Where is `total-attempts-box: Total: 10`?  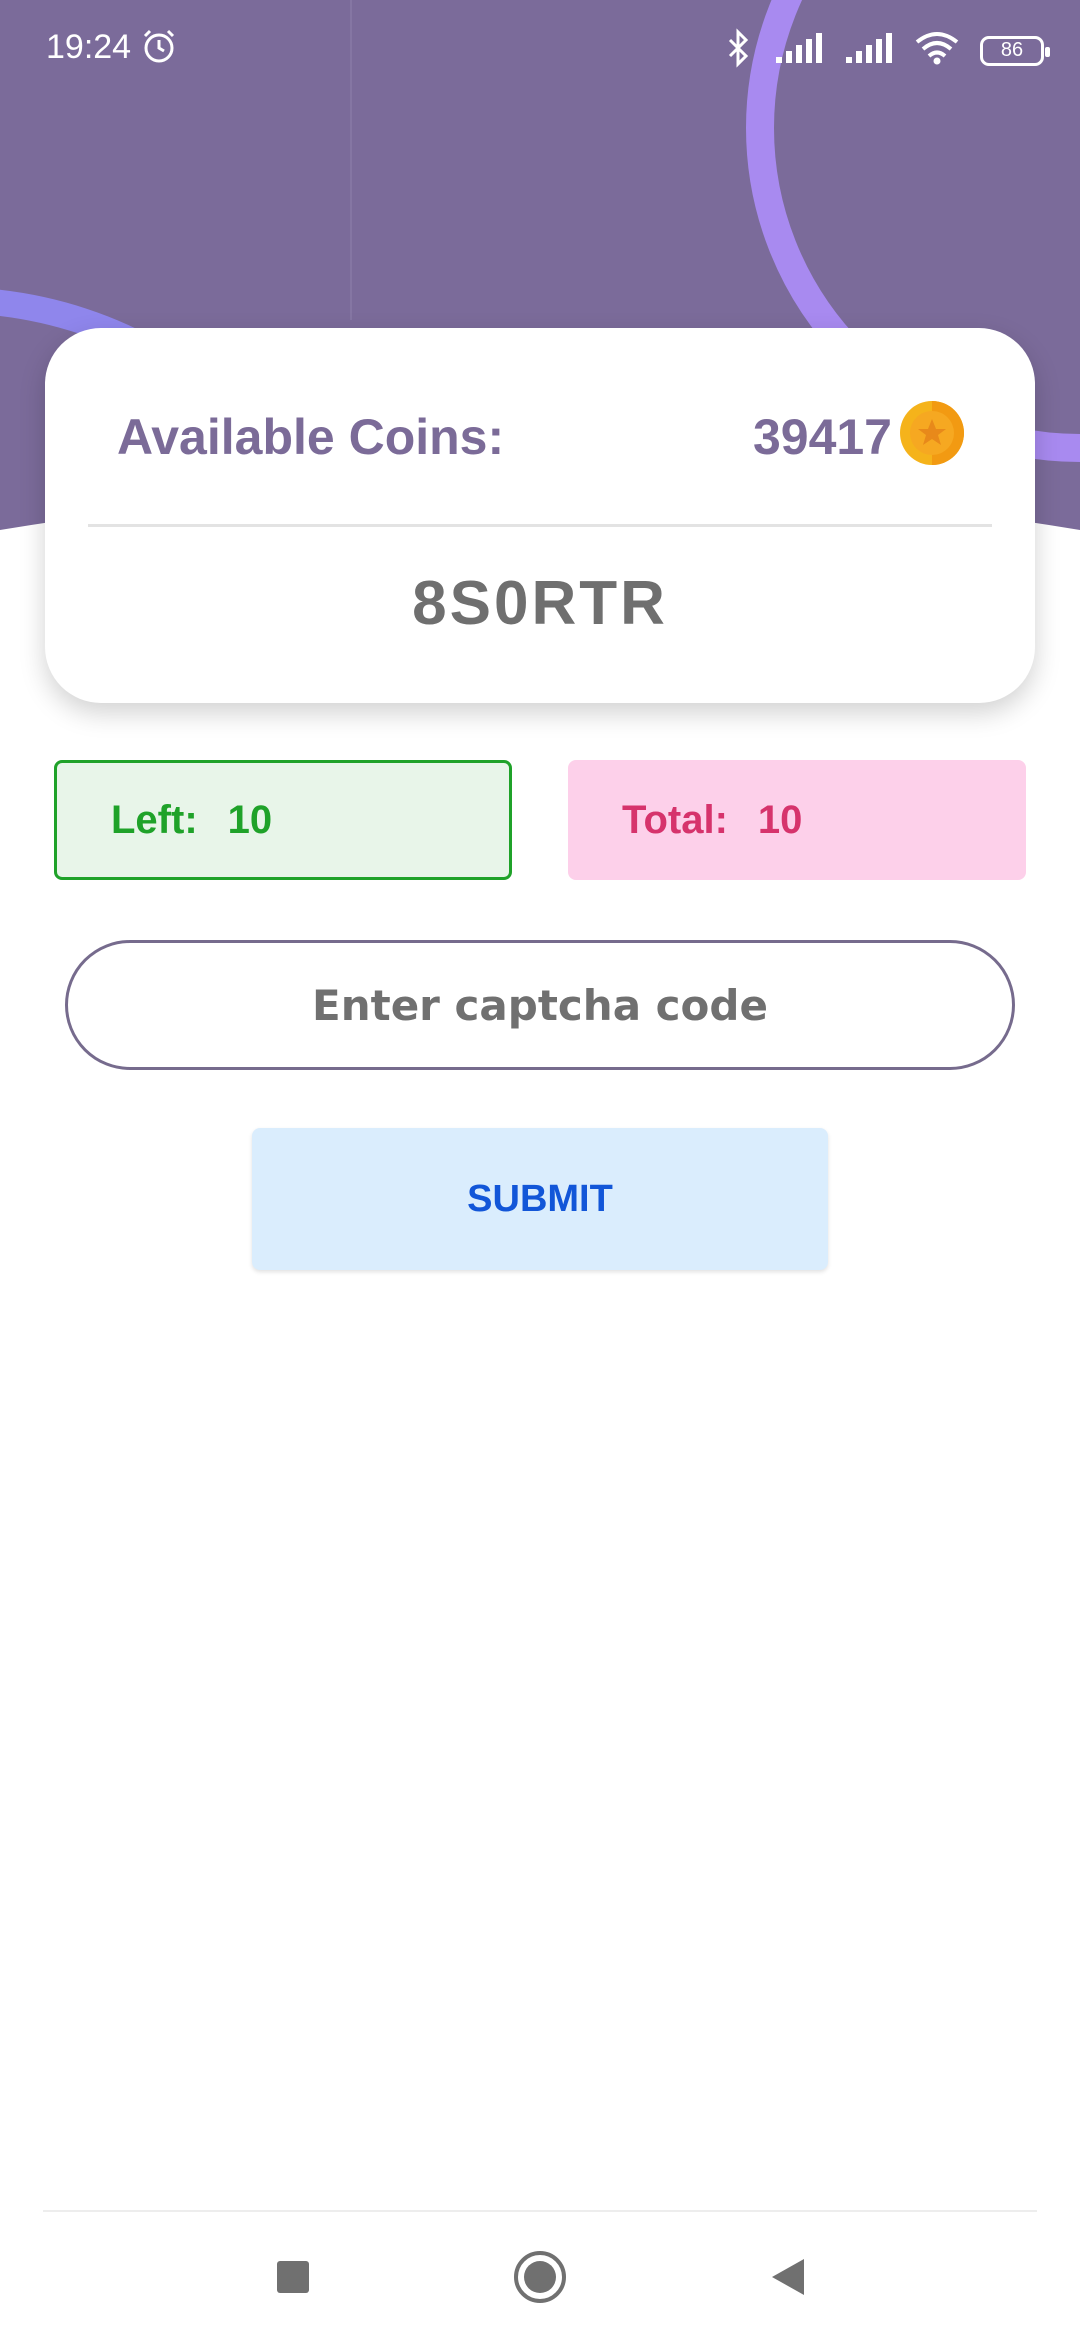 total-attempts-box: Total: 10 is located at coordinates (797, 820).